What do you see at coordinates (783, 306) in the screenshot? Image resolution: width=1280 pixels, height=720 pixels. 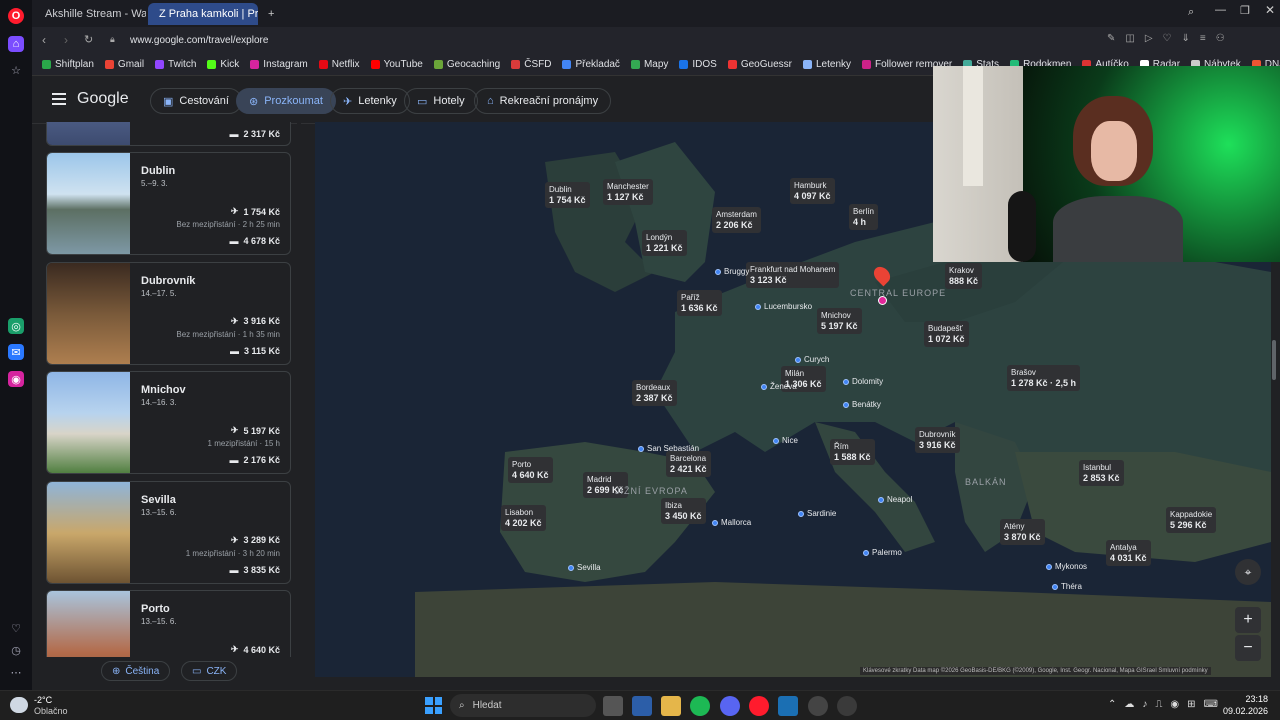 I see `map-place: Lucembursko` at bounding box center [783, 306].